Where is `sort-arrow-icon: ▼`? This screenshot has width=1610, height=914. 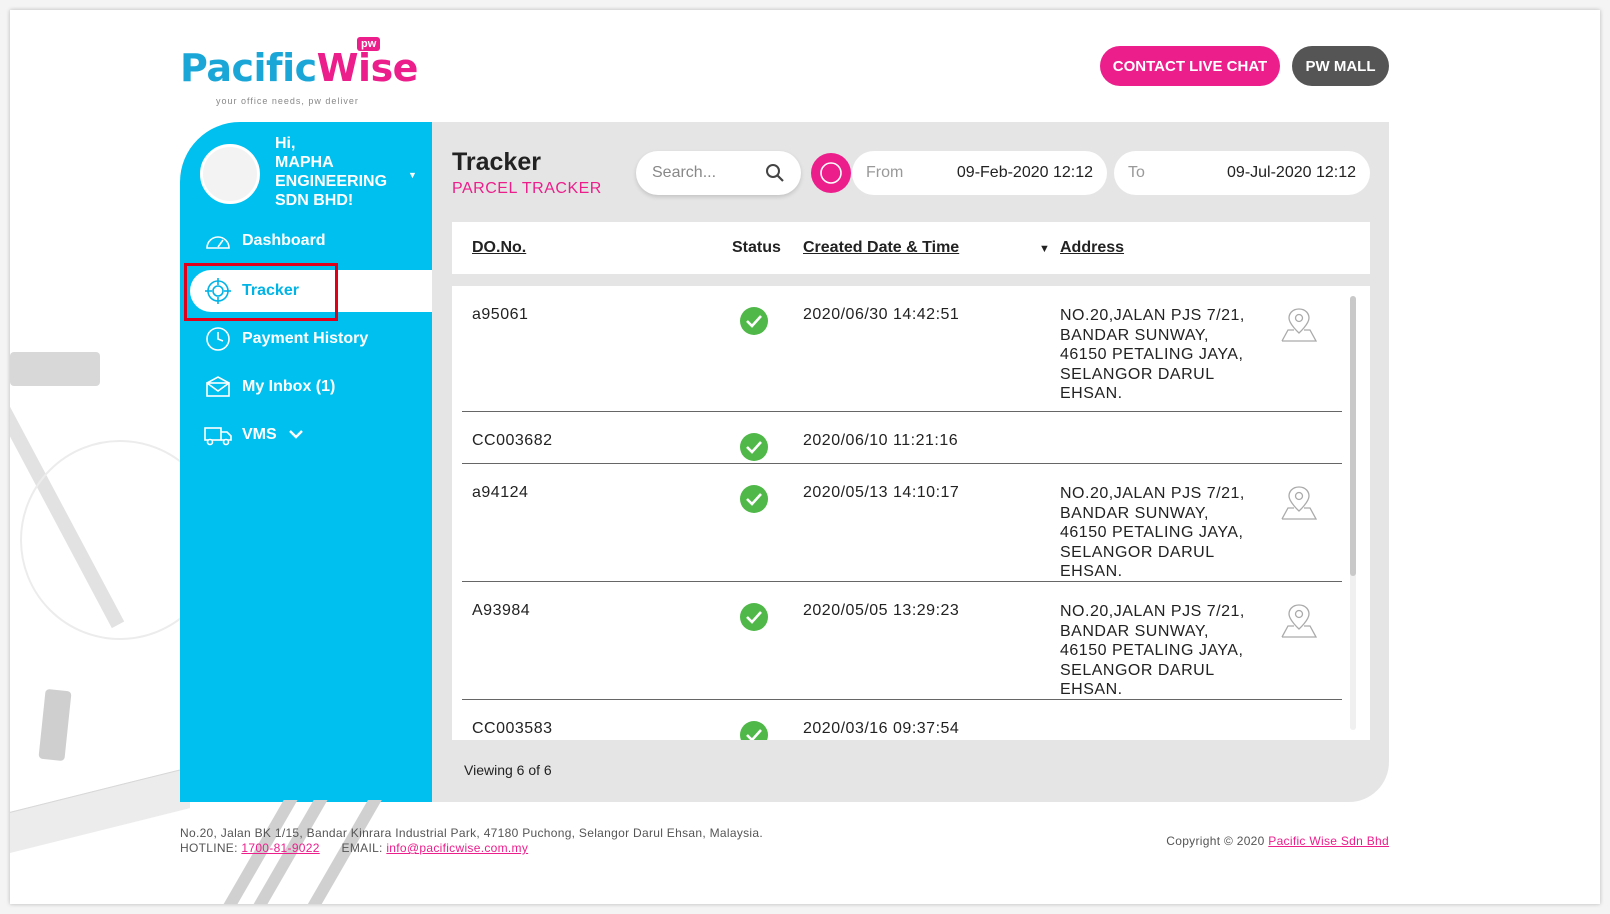
sort-arrow-icon: ▼ is located at coordinates (1044, 249).